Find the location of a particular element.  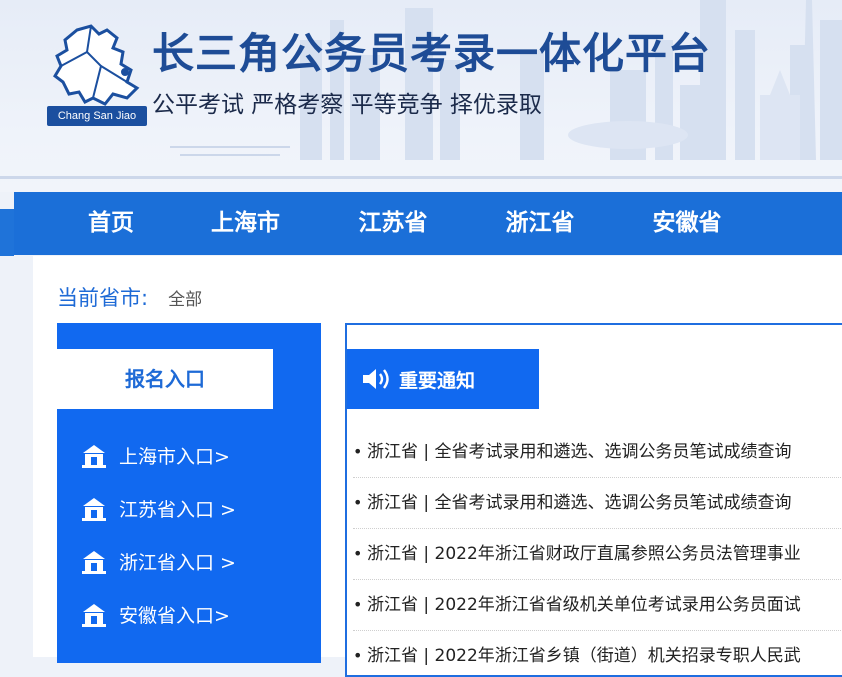

entry-label: 浙江省入口 > is located at coordinates (177, 563).